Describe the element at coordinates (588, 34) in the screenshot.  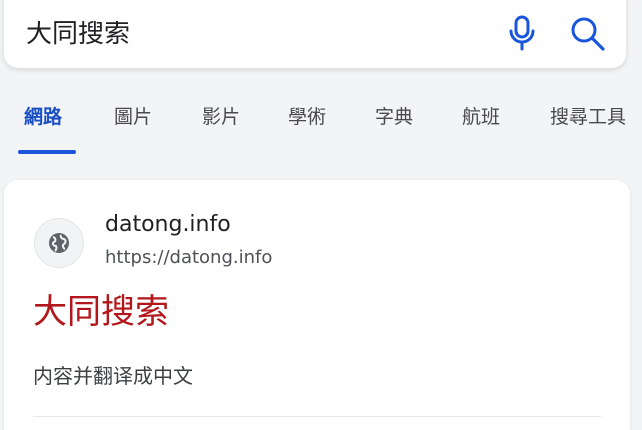
I see `search-icon` at that location.